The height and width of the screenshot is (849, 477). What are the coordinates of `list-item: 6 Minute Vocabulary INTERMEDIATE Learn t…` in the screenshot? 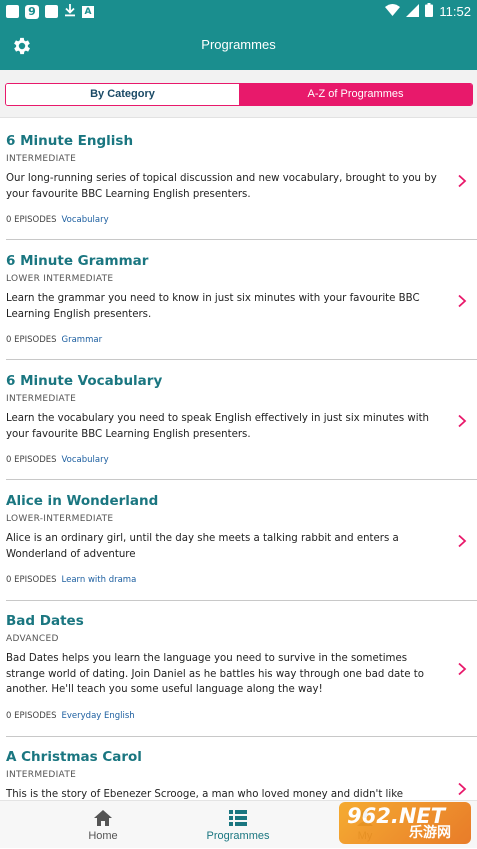 It's located at (238, 426).